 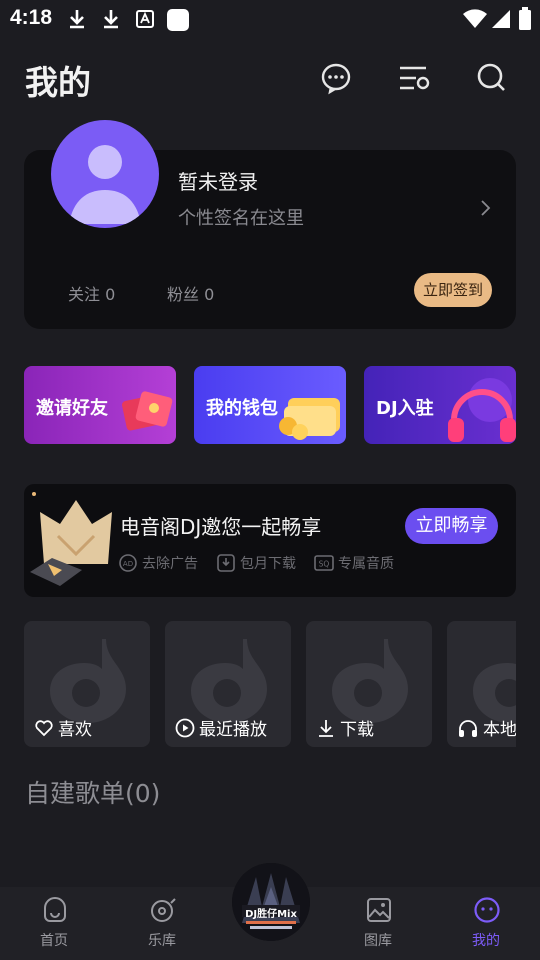 What do you see at coordinates (221, 727) in the screenshot?
I see `shortcut-recent-label: 最近播放` at bounding box center [221, 727].